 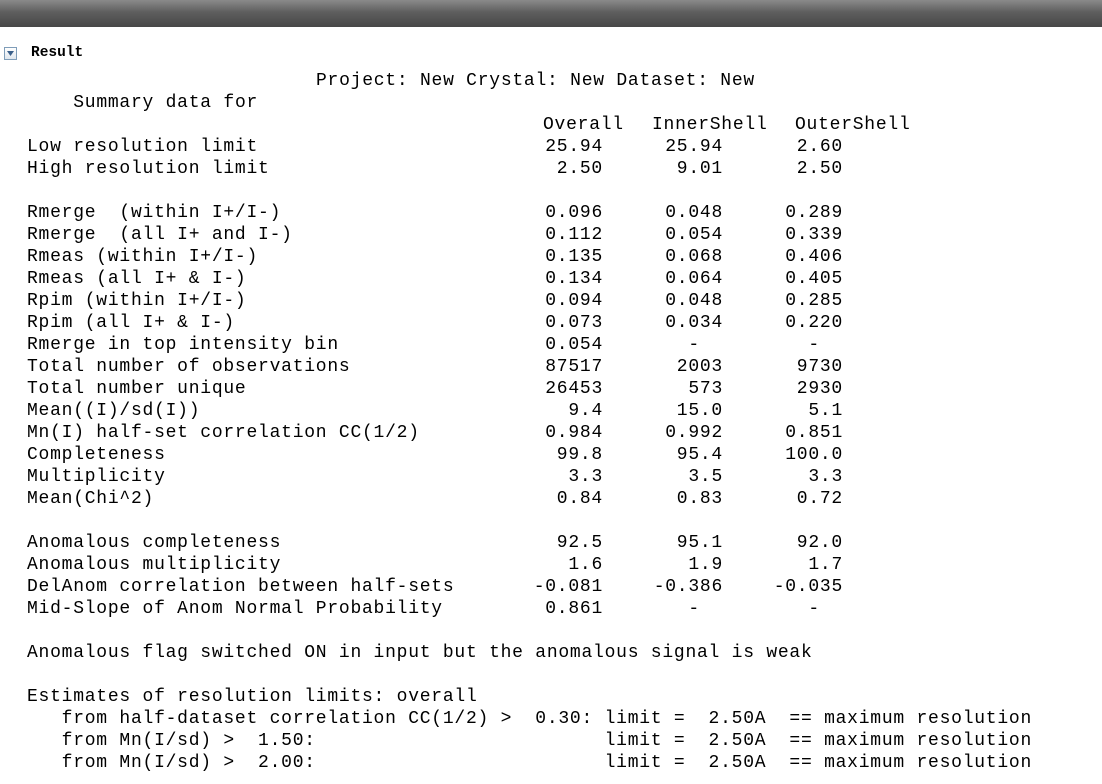 I want to click on cell-outer: 0.72, so click(x=819, y=499).